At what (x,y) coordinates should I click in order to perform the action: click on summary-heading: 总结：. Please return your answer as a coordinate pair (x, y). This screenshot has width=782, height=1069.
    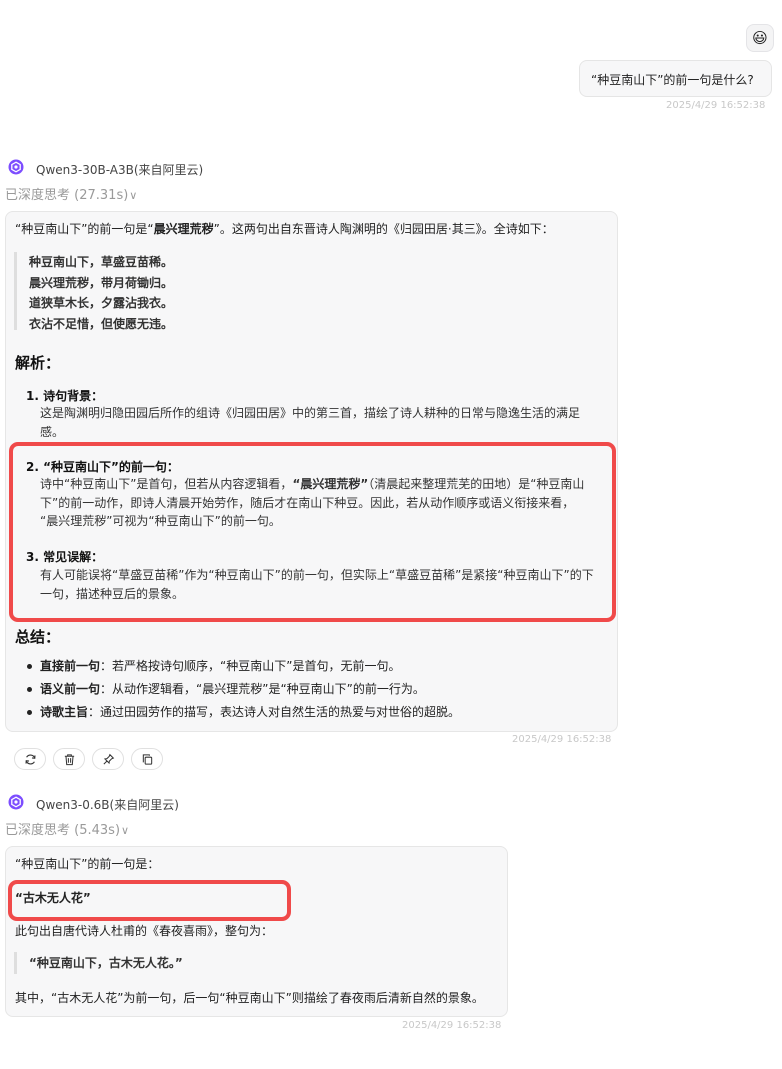
    Looking at the image, I should click on (38, 637).